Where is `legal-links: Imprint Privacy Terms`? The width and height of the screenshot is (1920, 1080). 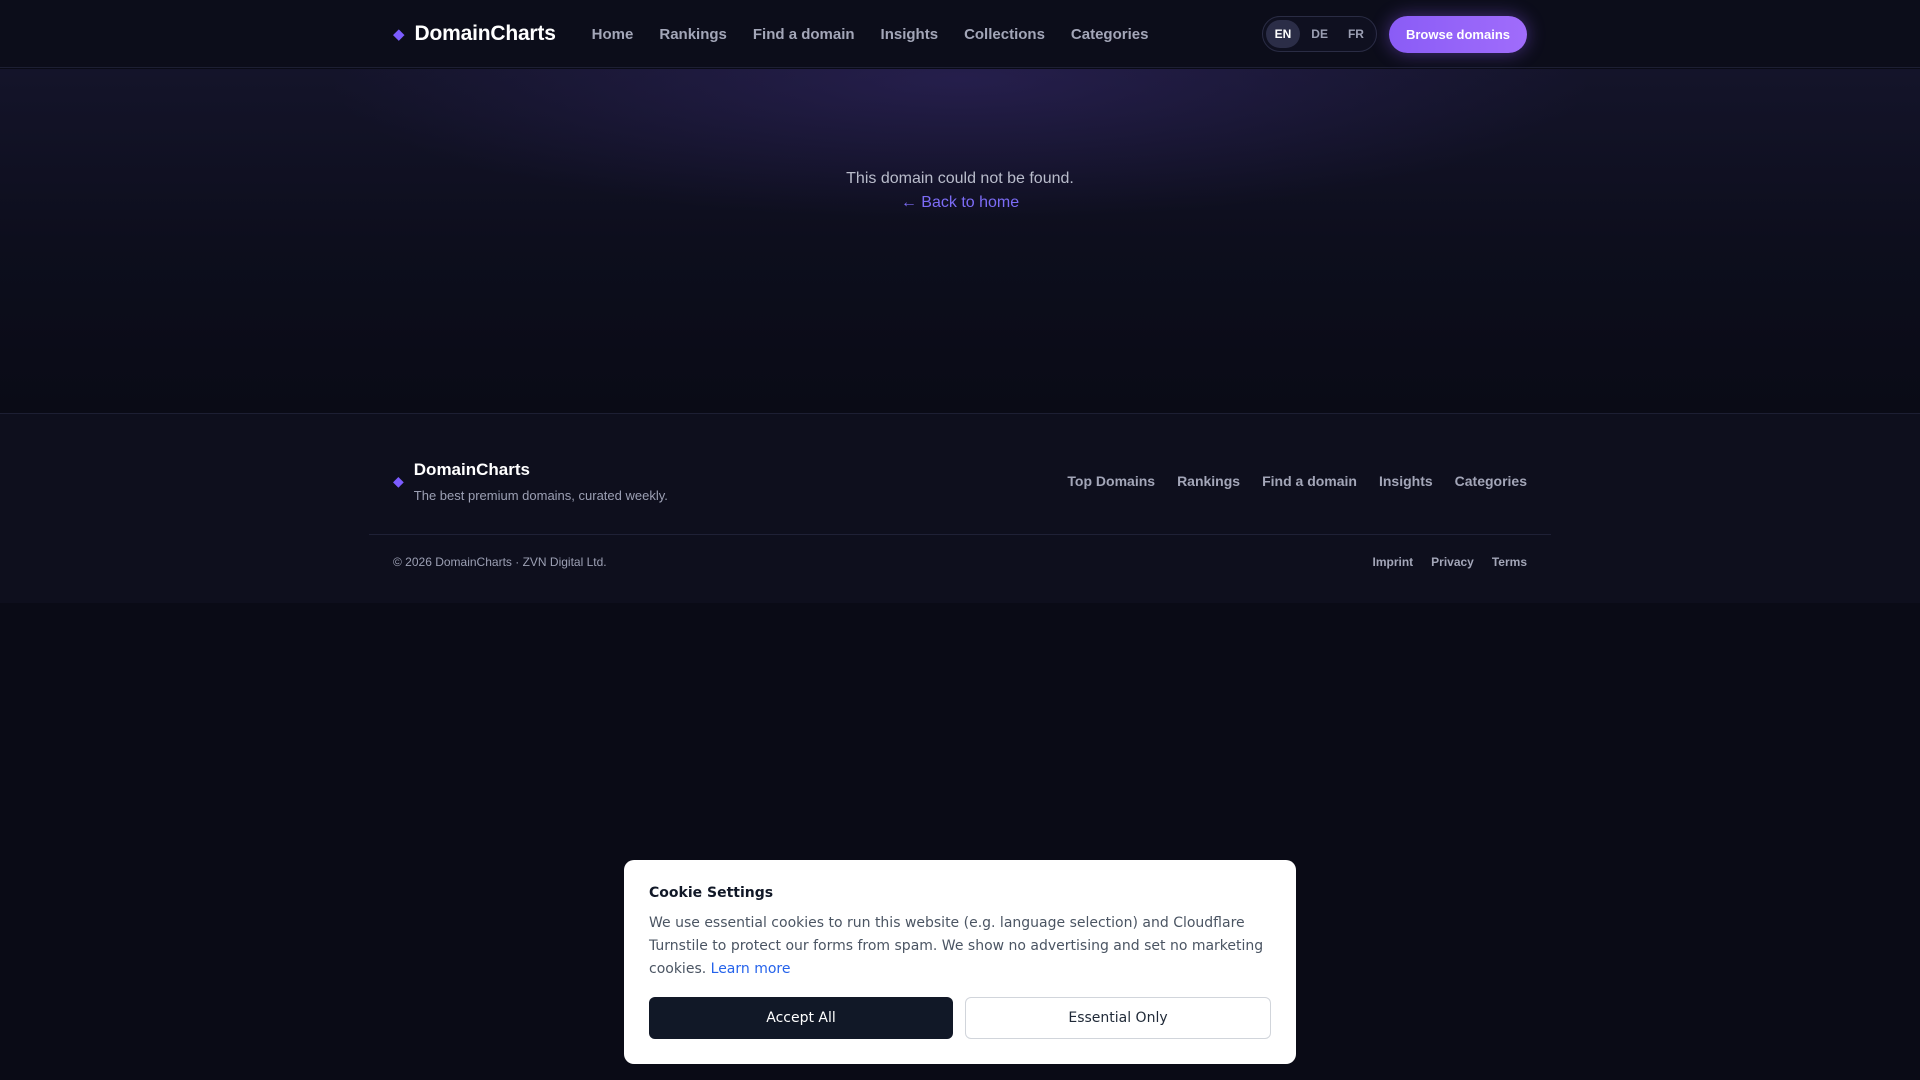
legal-links: Imprint Privacy Terms is located at coordinates (1449, 562).